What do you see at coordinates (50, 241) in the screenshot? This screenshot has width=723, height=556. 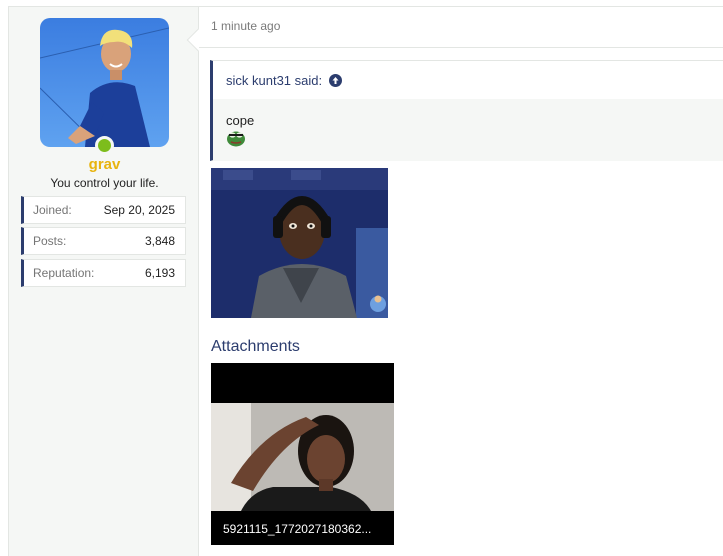 I see `stat-label: Posts:` at bounding box center [50, 241].